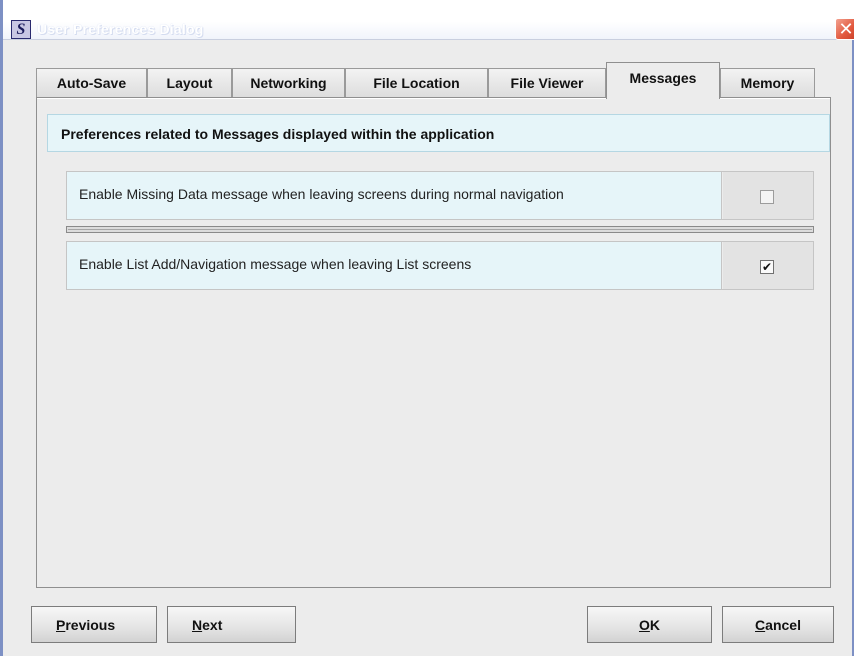 The image size is (854, 656). What do you see at coordinates (416, 83) in the screenshot?
I see `tab-file-location: File Location` at bounding box center [416, 83].